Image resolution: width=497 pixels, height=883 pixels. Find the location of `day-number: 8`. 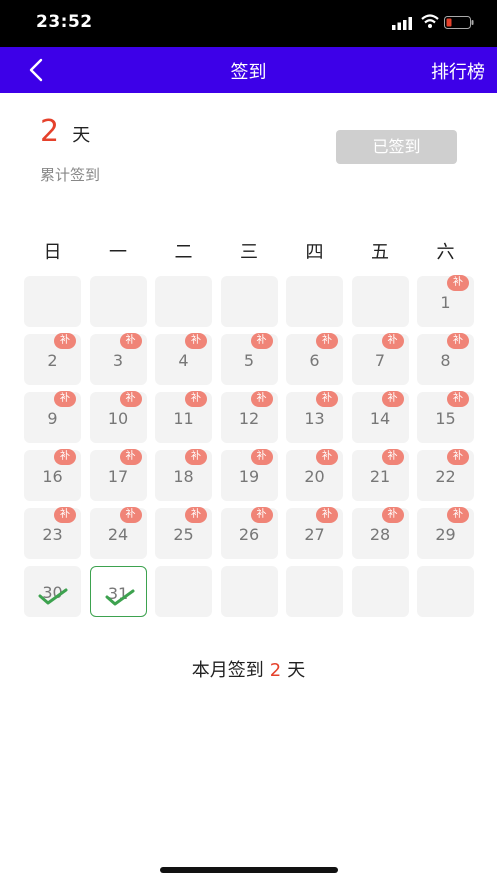

day-number: 8 is located at coordinates (445, 360).